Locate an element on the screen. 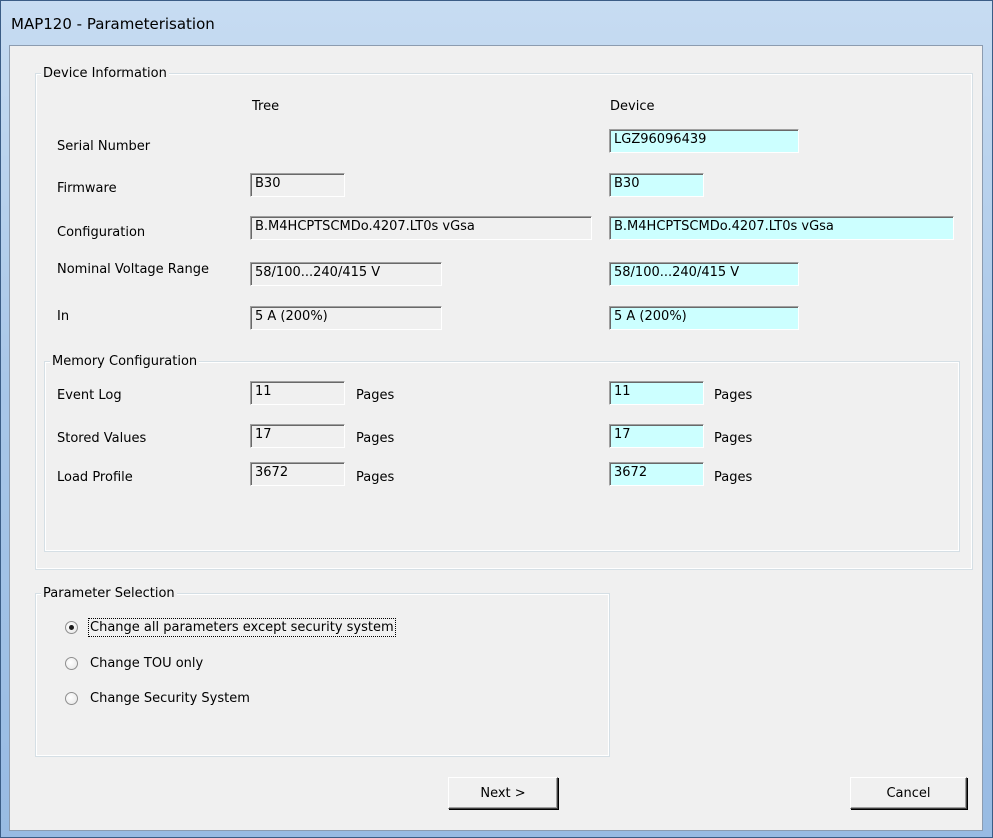 The width and height of the screenshot is (993, 838). cancel-button: Cancel is located at coordinates (908, 793).